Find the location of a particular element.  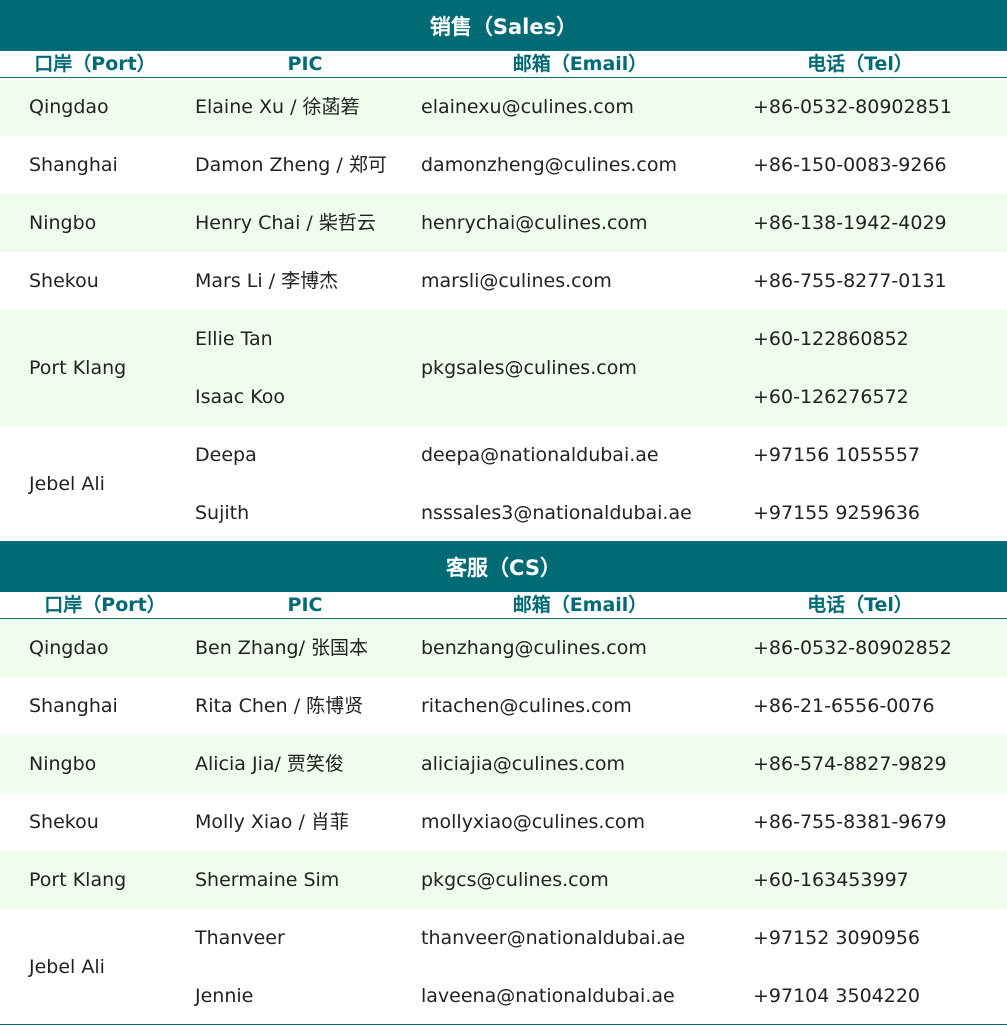

pic-cell: Sujith is located at coordinates (222, 513).